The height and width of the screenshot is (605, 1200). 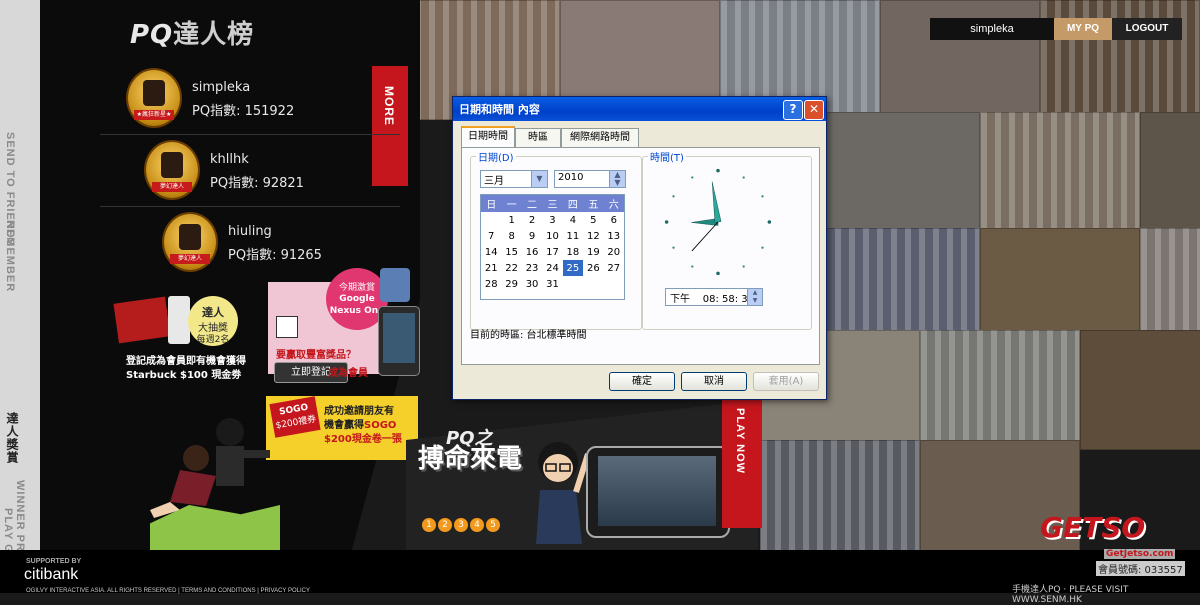 What do you see at coordinates (316, 355) in the screenshot?
I see `promo-question: 要贏取豐富獎品？` at bounding box center [316, 355].